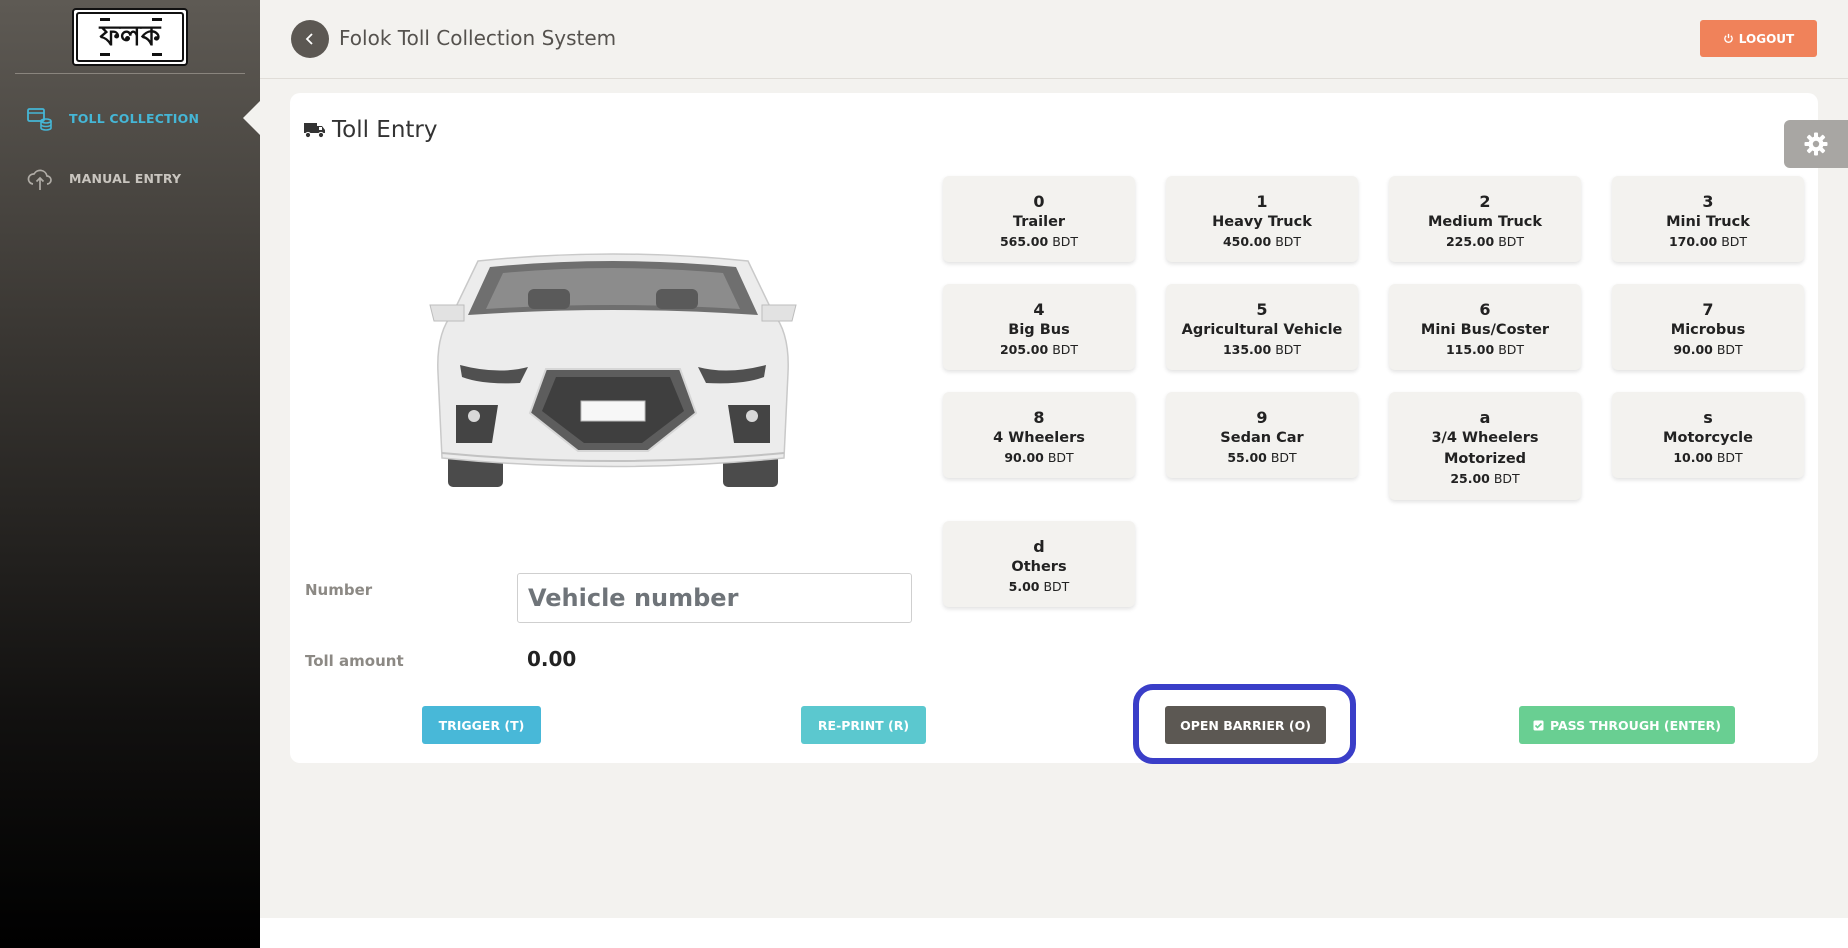 The height and width of the screenshot is (948, 1848). What do you see at coordinates (1708, 241) in the screenshot?
I see `tile-price: 170.00 BDT` at bounding box center [1708, 241].